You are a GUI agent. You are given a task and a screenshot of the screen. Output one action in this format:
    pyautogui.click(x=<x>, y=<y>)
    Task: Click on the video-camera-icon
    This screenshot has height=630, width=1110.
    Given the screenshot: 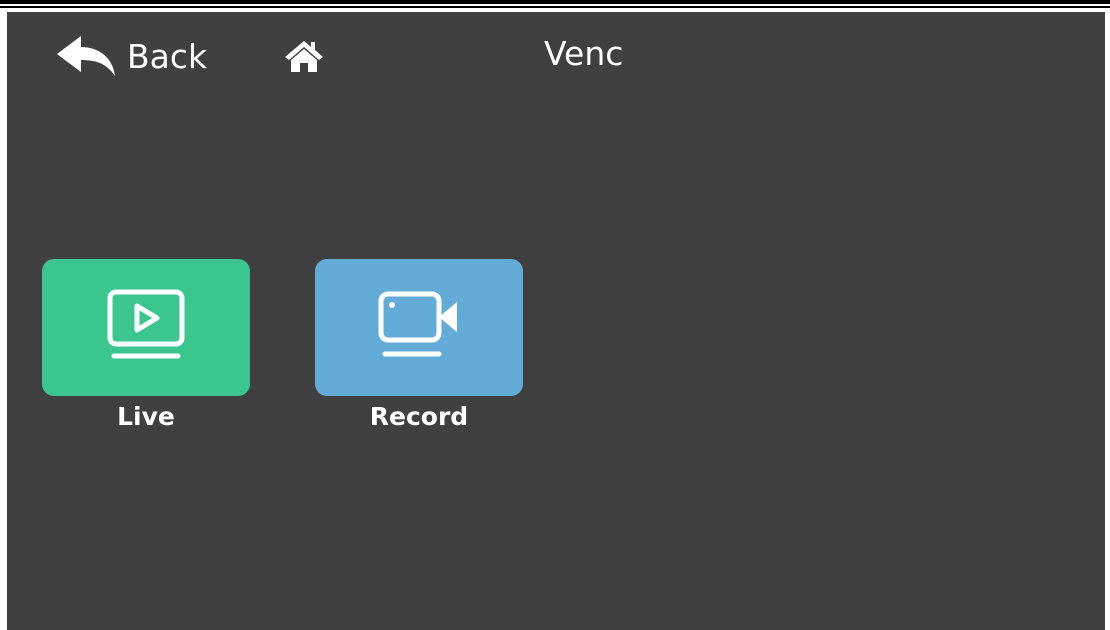 What is the action you would take?
    pyautogui.click(x=419, y=327)
    